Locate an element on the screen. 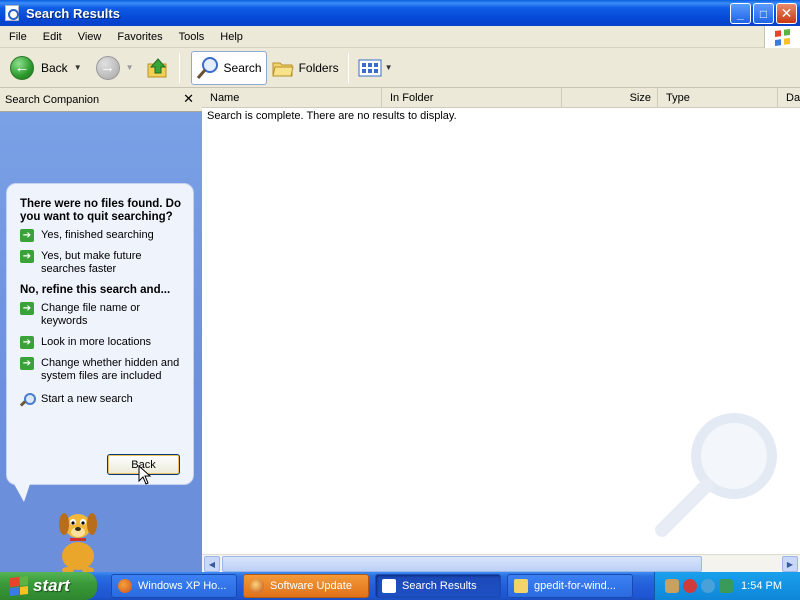  views-button: ▼ is located at coordinates (375, 68).